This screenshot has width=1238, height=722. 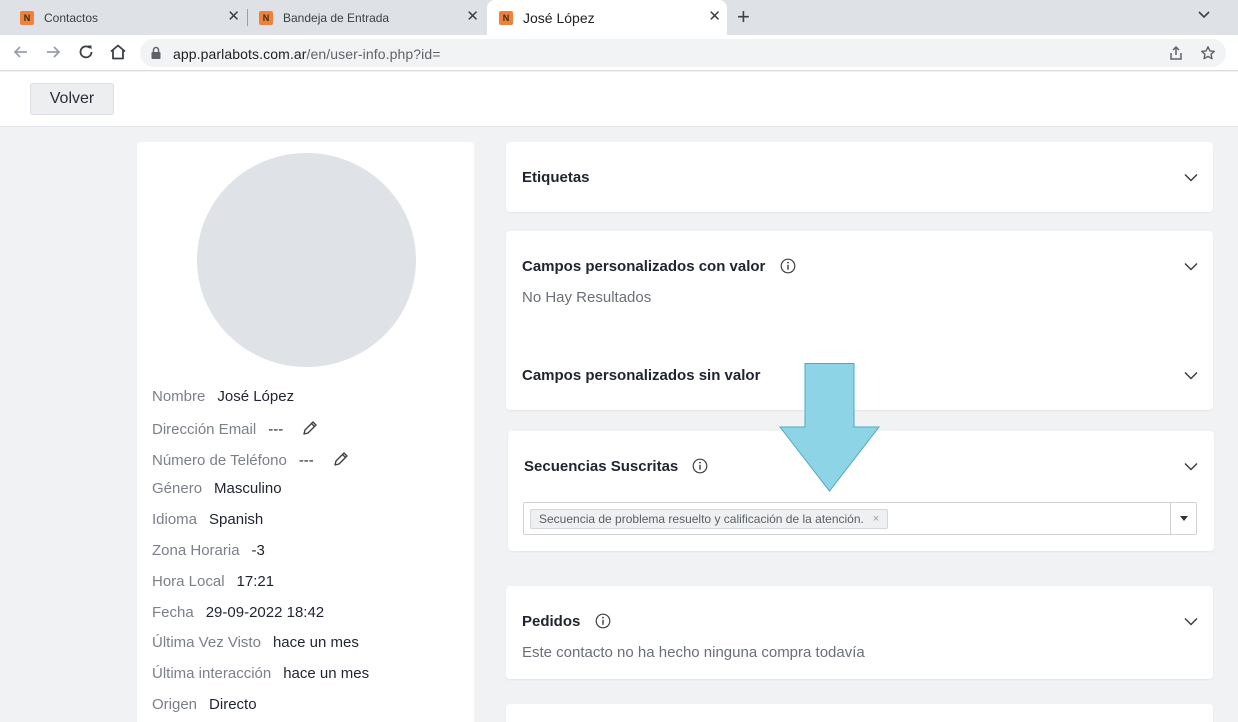 What do you see at coordinates (233, 704) in the screenshot?
I see `field-value: Directo` at bounding box center [233, 704].